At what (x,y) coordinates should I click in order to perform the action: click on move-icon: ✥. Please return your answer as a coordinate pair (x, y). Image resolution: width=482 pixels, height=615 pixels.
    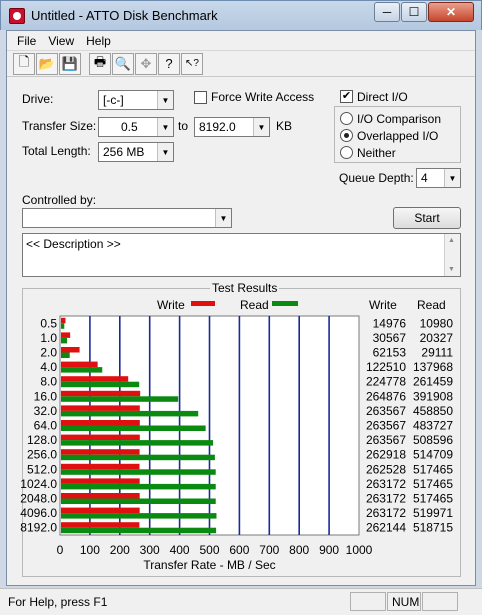
    Looking at the image, I should click on (146, 63).